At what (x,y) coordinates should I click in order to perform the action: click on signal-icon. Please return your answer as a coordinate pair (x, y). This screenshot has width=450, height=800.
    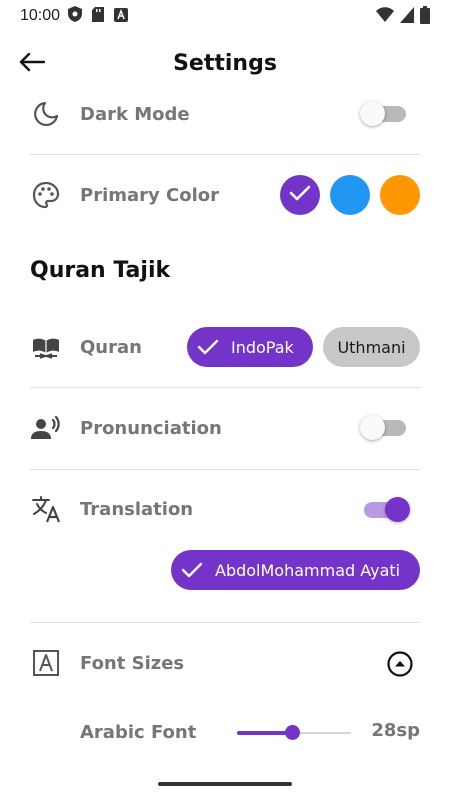
    Looking at the image, I should click on (407, 17).